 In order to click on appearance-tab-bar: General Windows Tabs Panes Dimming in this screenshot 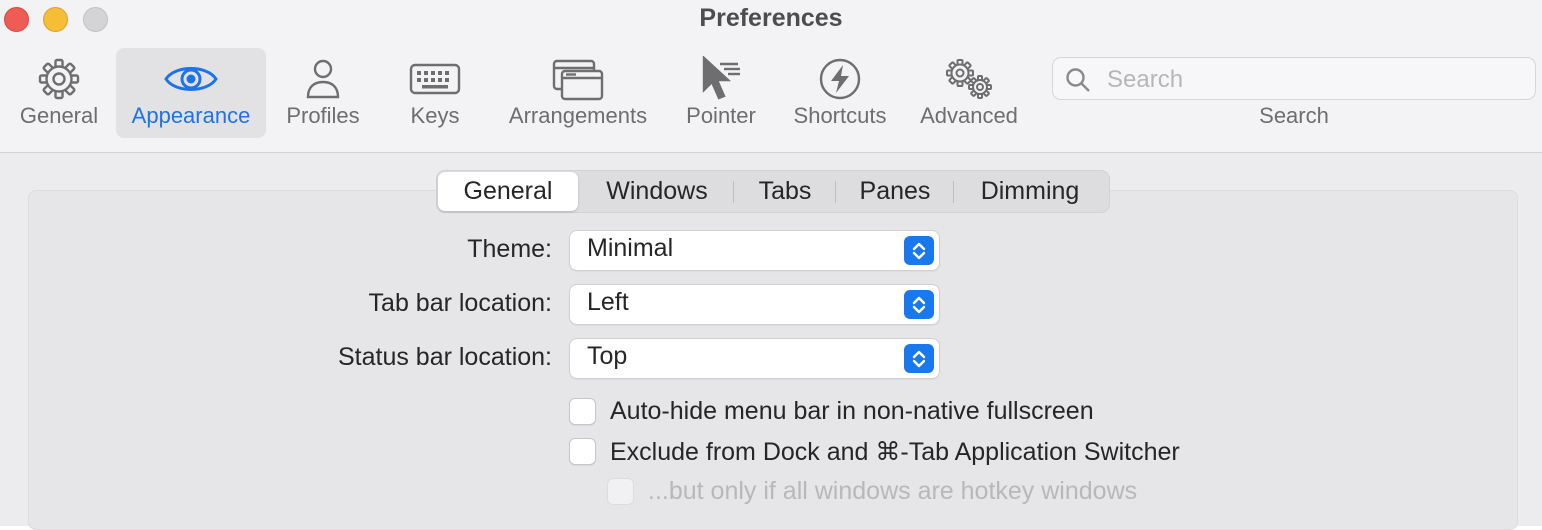, I will do `click(773, 191)`.